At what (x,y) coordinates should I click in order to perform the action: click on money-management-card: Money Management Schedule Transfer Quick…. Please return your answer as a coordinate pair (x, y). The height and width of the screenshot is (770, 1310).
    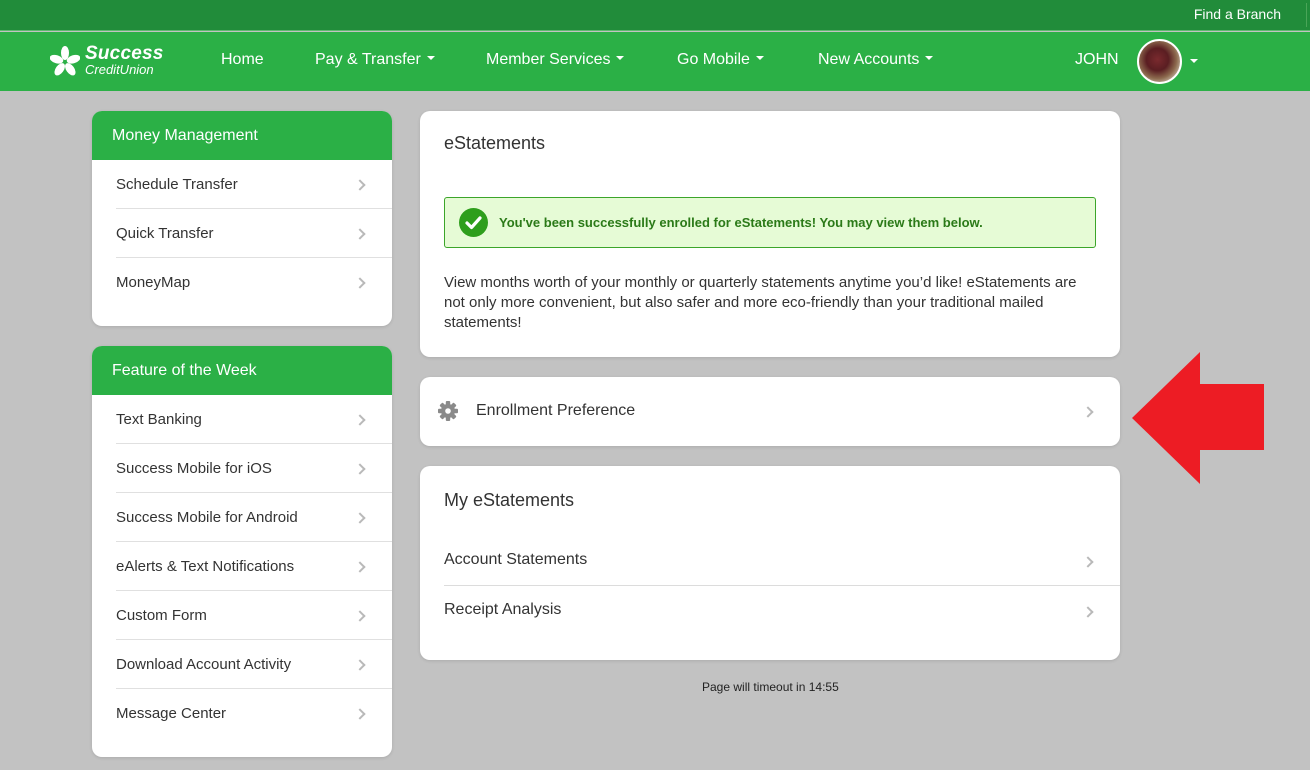
    Looking at the image, I should click on (242, 218).